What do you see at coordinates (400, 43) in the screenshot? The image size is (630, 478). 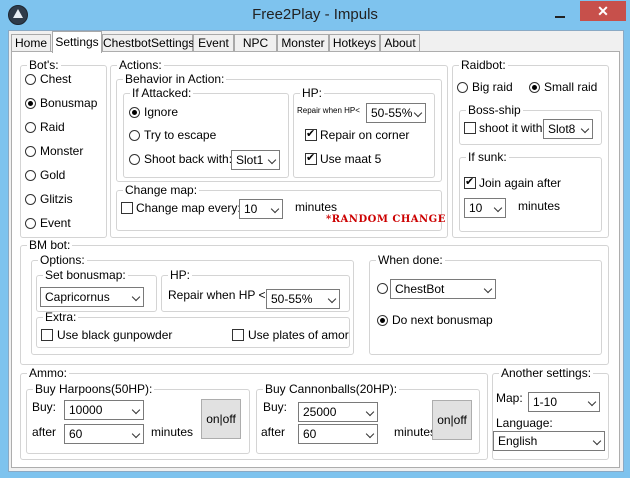 I see `tab-about: About` at bounding box center [400, 43].